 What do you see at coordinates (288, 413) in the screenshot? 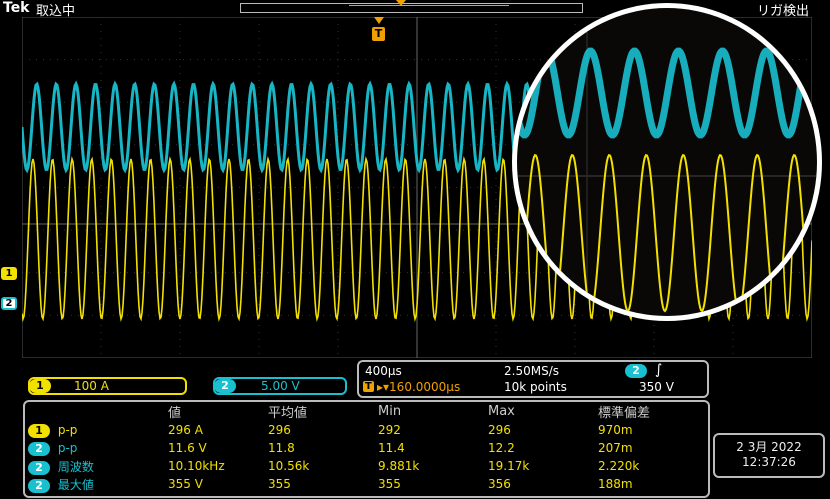
I see `meas-header-mean: 平均値` at bounding box center [288, 413].